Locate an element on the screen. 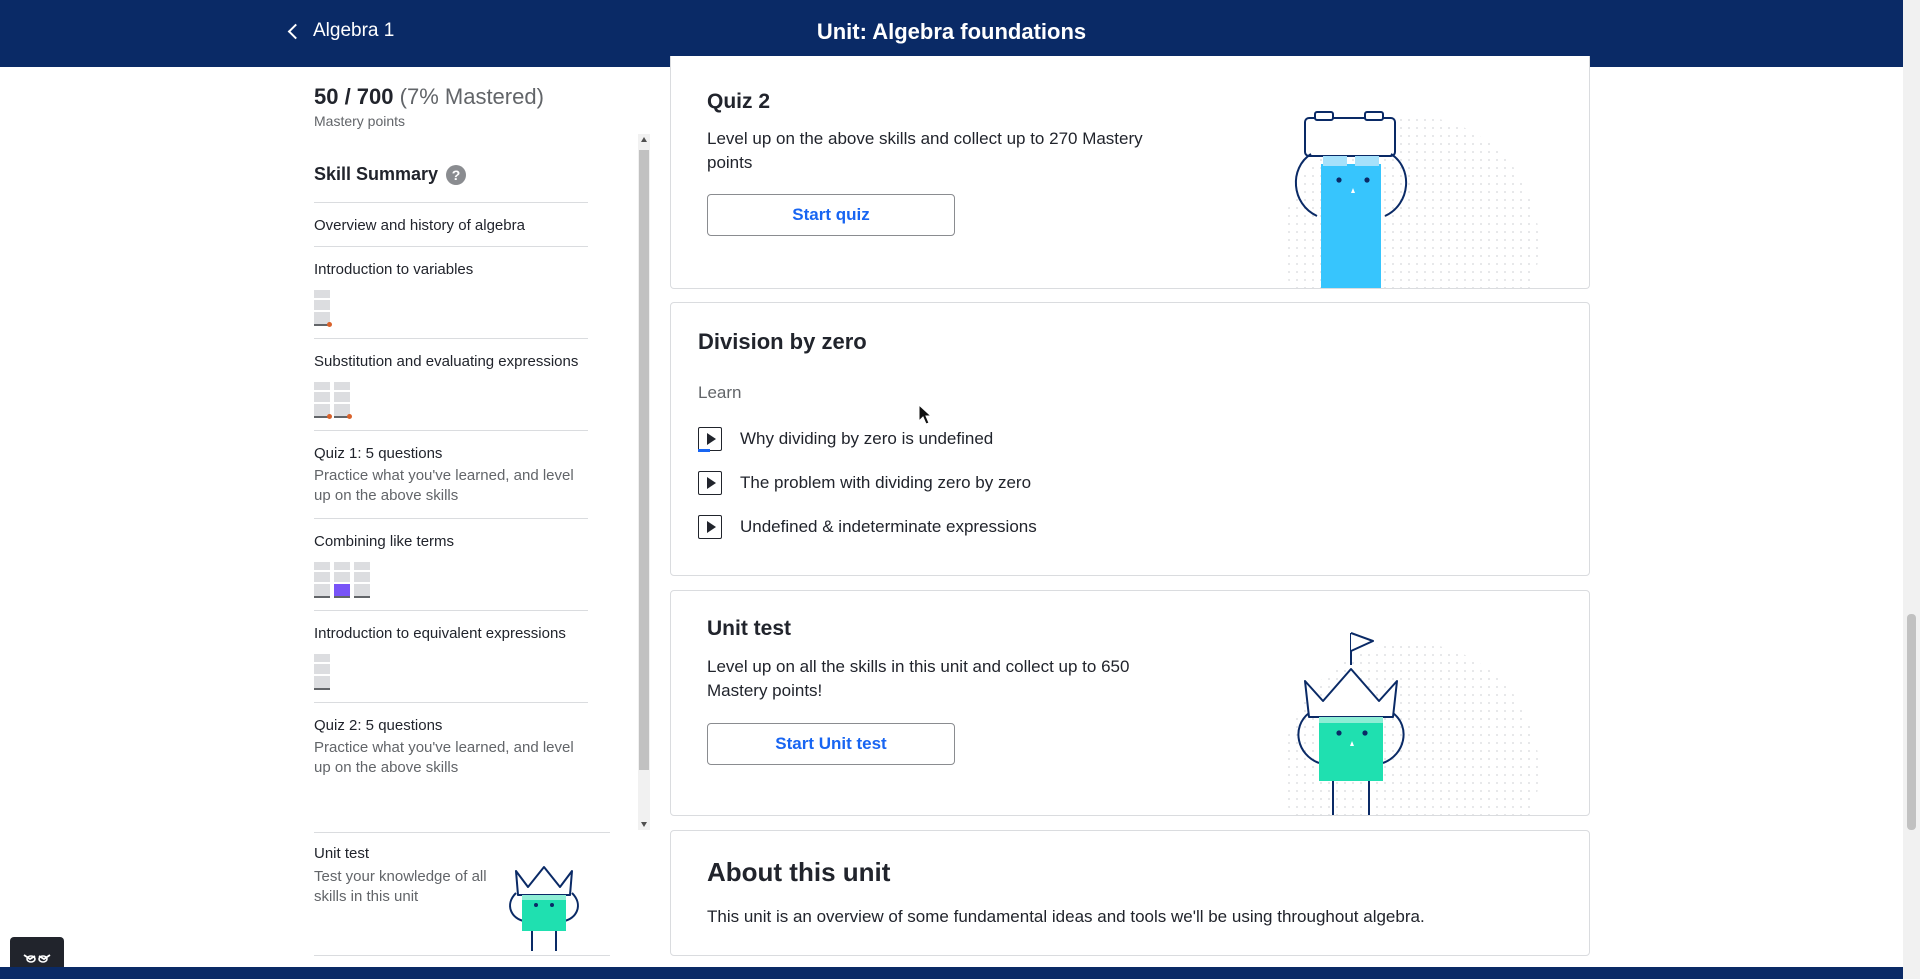 Image resolution: width=1920 pixels, height=979 pixels. quiz-2-title: Quiz 2 is located at coordinates (739, 101).